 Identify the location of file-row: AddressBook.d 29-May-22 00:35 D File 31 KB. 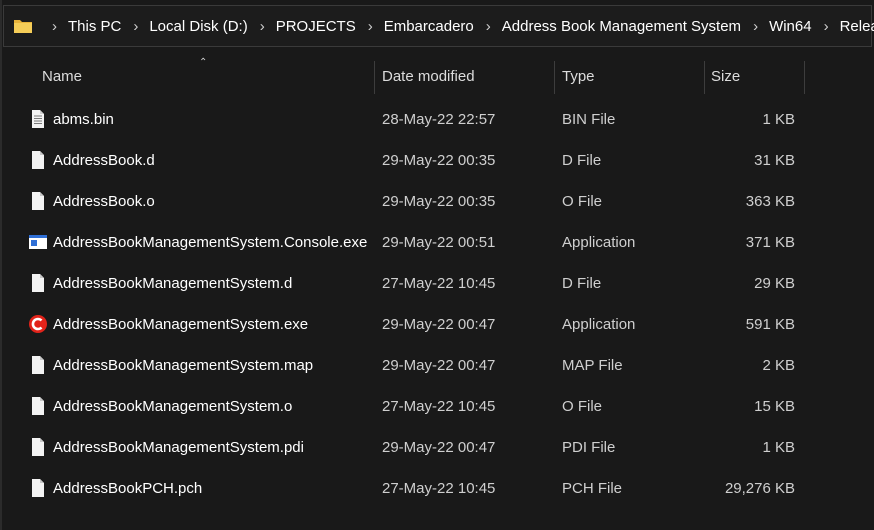
(437, 160).